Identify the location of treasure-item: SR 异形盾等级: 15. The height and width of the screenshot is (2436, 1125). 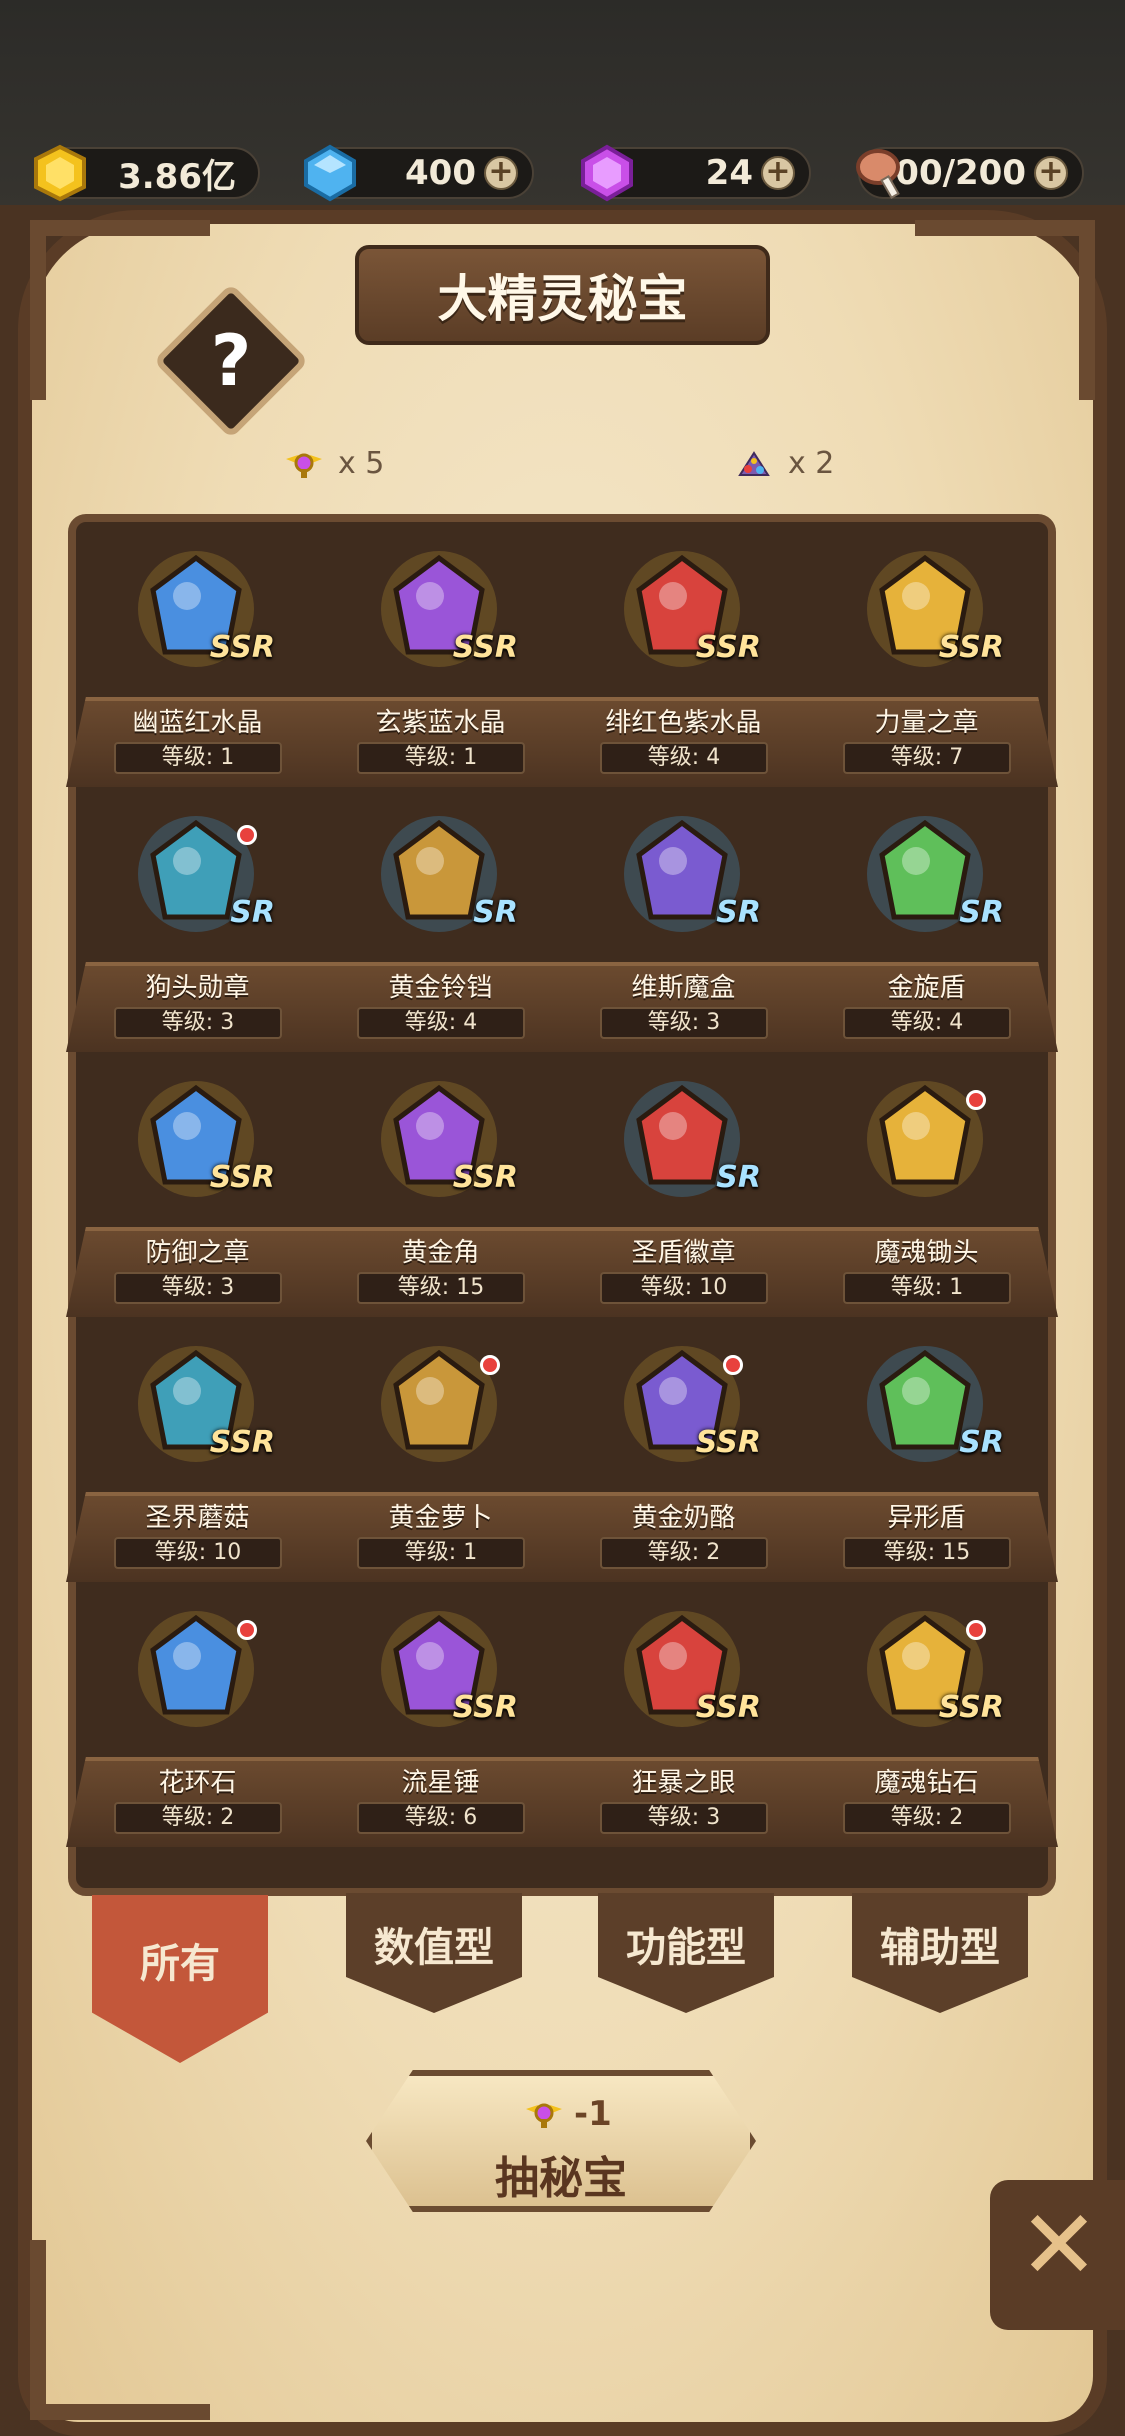
(926, 1449).